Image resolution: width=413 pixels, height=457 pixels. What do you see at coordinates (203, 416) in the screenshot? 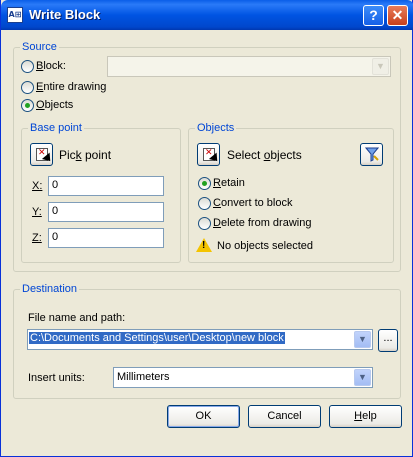
I see `ok-button: OK` at bounding box center [203, 416].